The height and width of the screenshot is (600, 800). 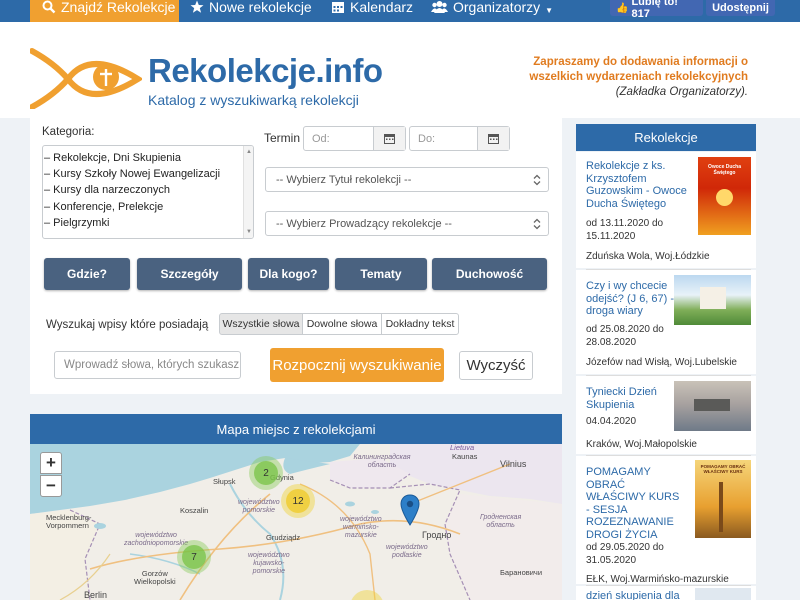 What do you see at coordinates (410, 510) in the screenshot?
I see `map-marker-icon` at bounding box center [410, 510].